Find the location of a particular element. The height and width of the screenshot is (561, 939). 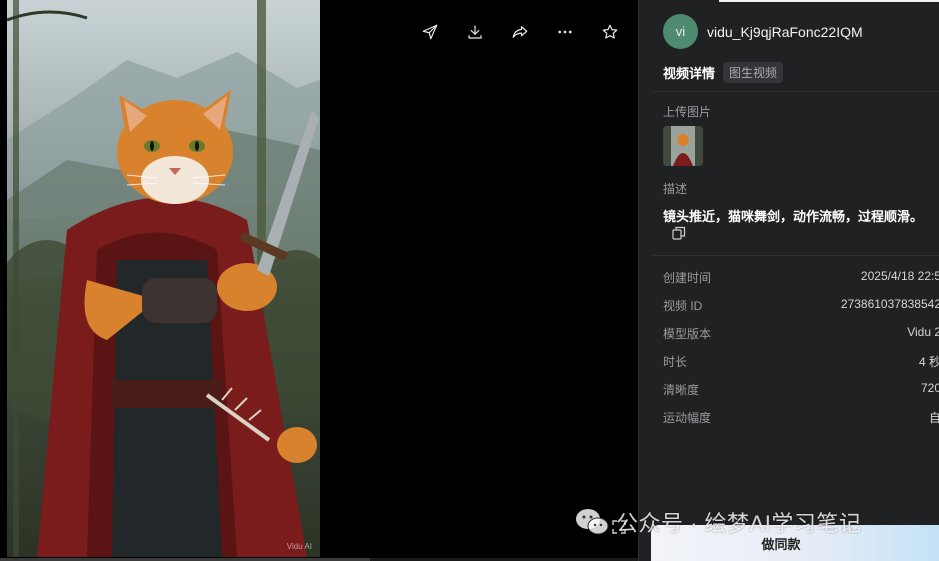

meta-key: 运动幅度 is located at coordinates (687, 418).